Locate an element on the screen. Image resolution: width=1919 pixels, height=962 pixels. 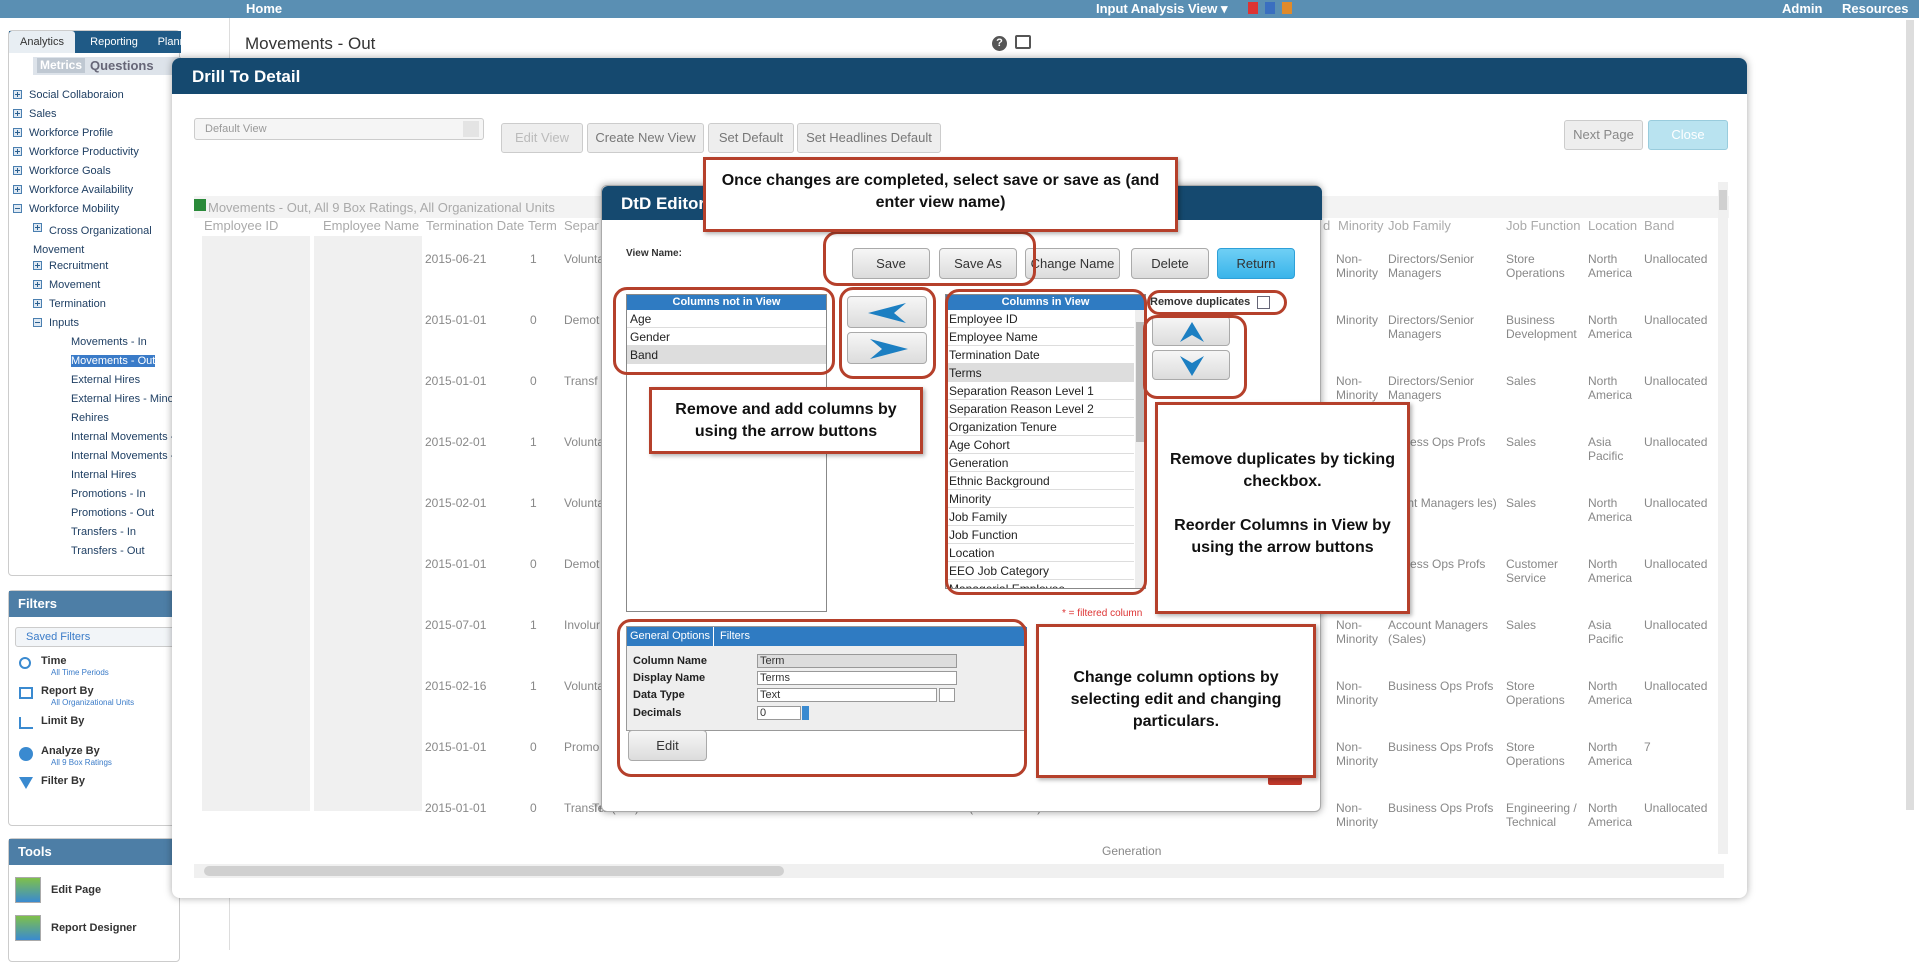
table-cell: 2015-01-01 is located at coordinates (456, 564).